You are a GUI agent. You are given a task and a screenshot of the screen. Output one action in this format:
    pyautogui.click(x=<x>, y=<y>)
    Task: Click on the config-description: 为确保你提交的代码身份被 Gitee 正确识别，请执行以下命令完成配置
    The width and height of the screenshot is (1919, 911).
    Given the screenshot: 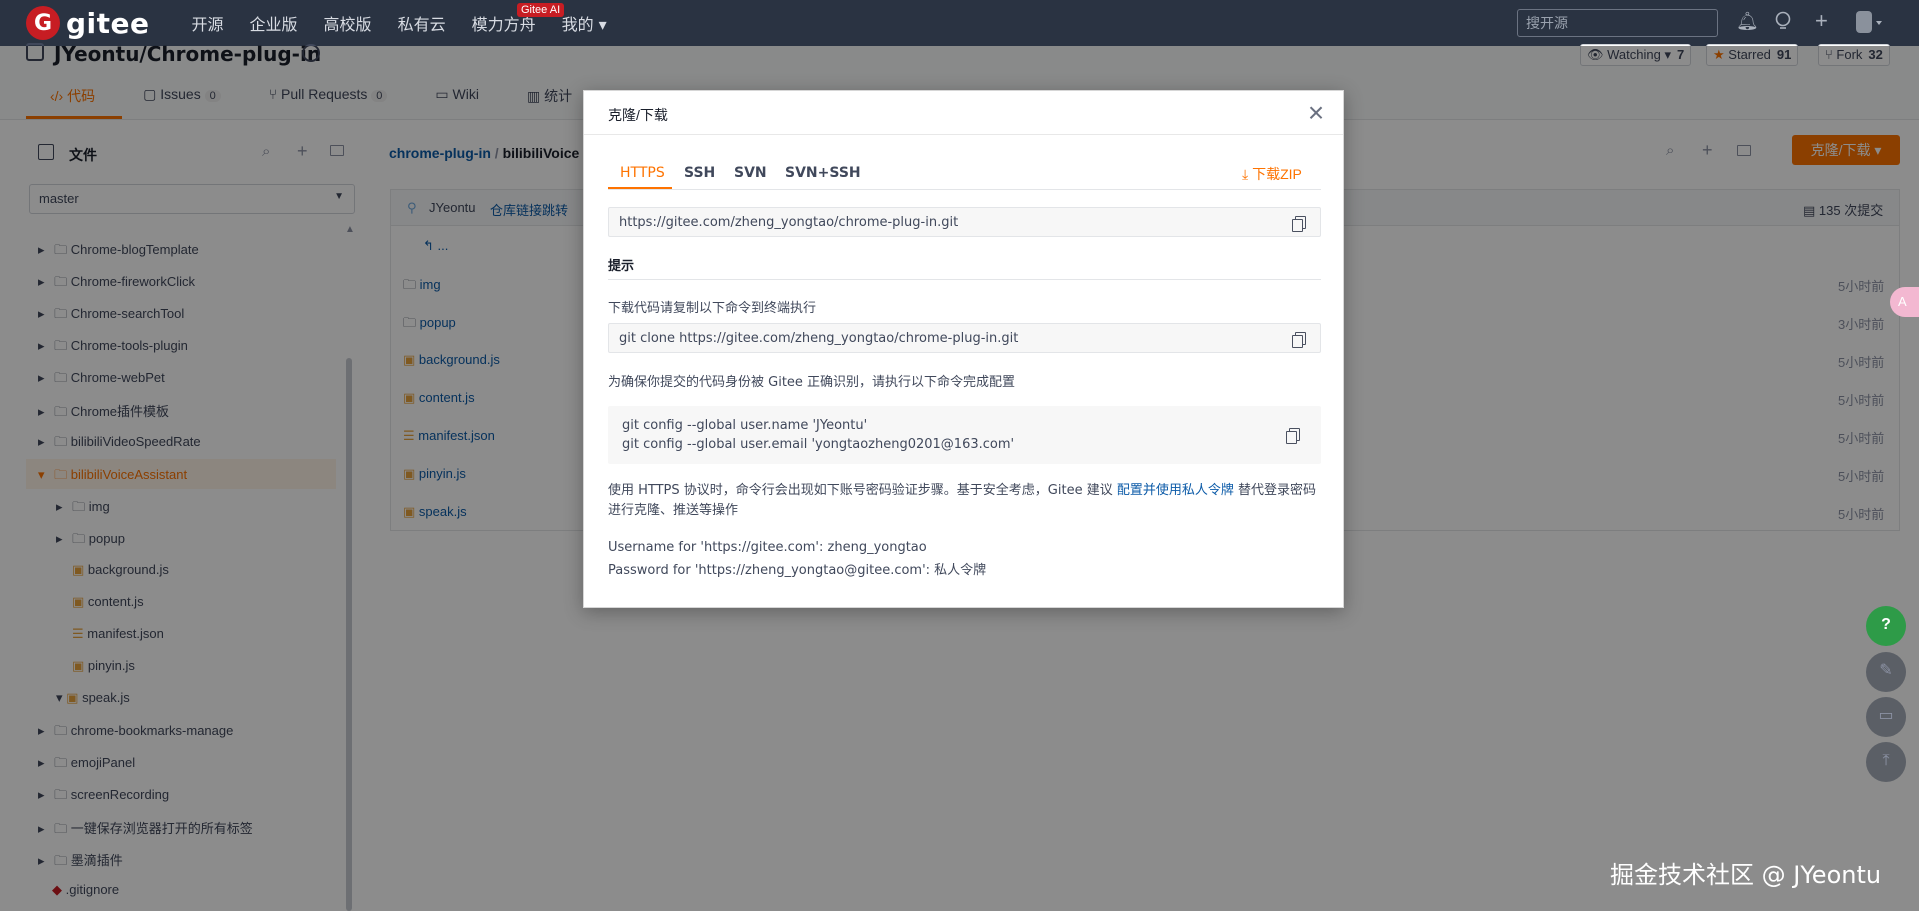 What is the action you would take?
    pyautogui.click(x=812, y=382)
    